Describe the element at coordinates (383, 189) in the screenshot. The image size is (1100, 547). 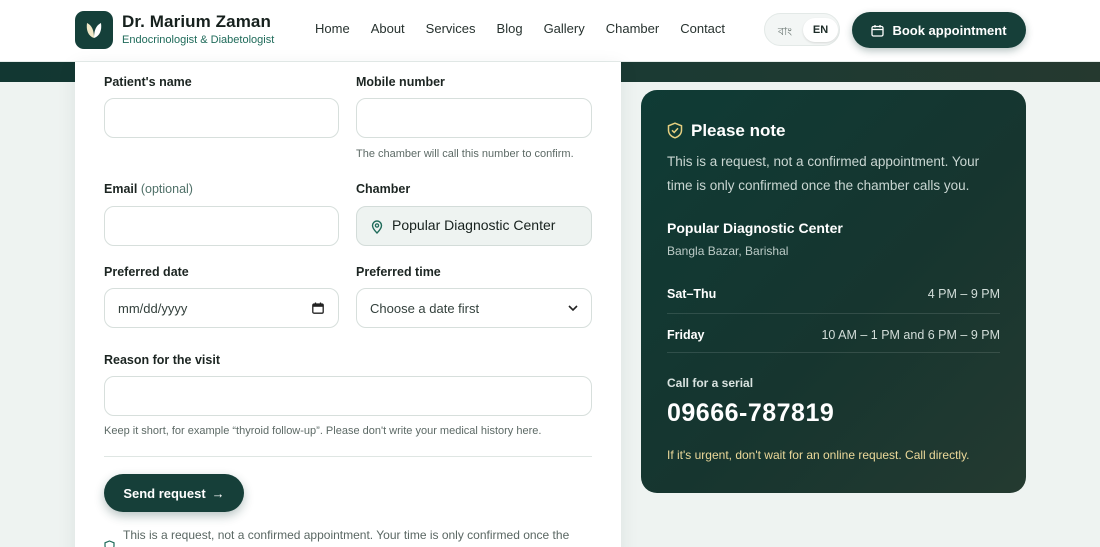
I see `chamber-label: Chamber` at that location.